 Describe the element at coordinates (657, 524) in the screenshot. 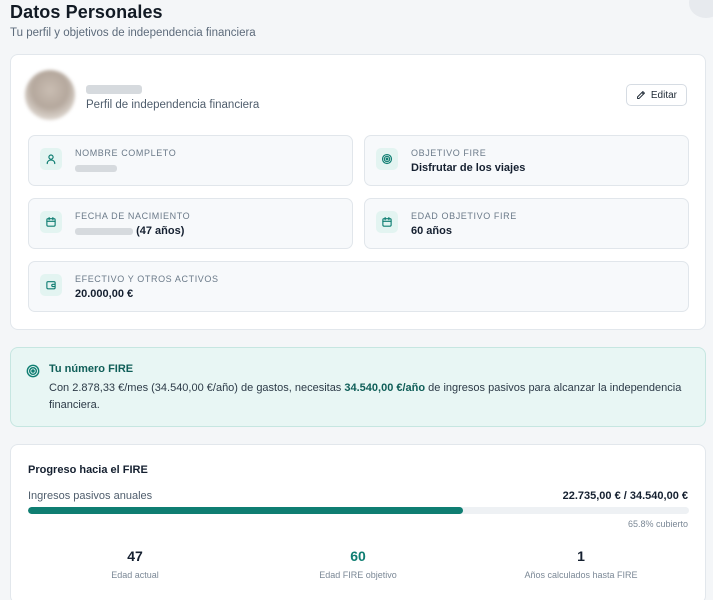

I see `progress-percent: 65.8% cubierto` at that location.